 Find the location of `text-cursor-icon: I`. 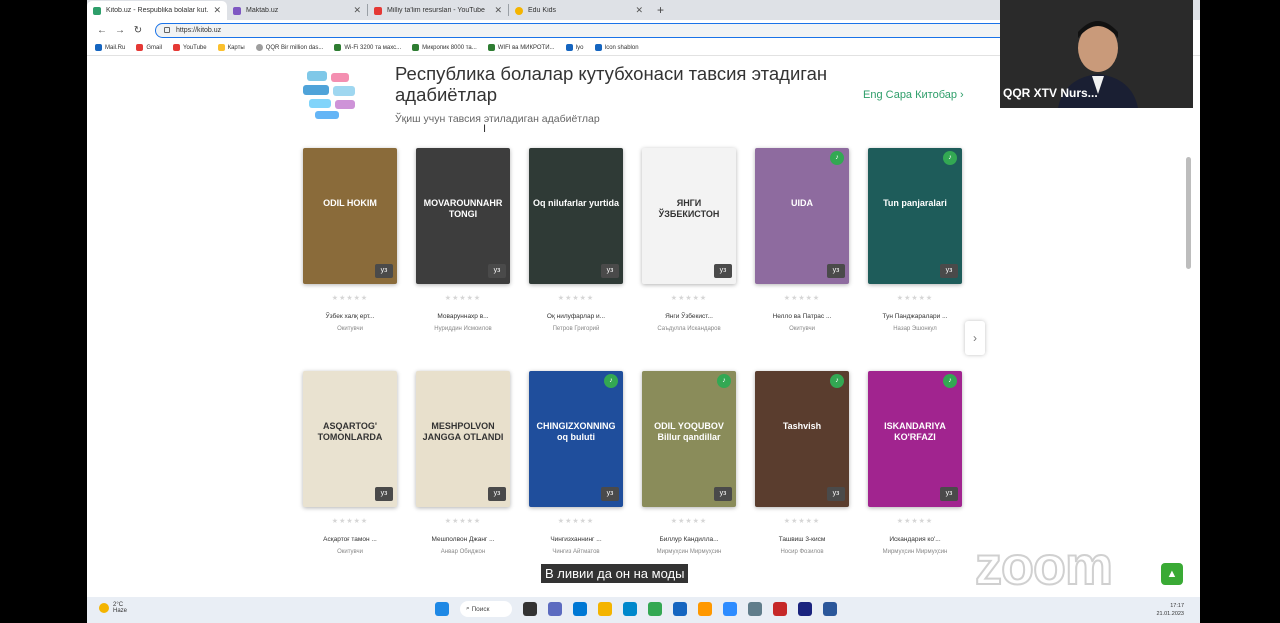

text-cursor-icon: I is located at coordinates (485, 129).